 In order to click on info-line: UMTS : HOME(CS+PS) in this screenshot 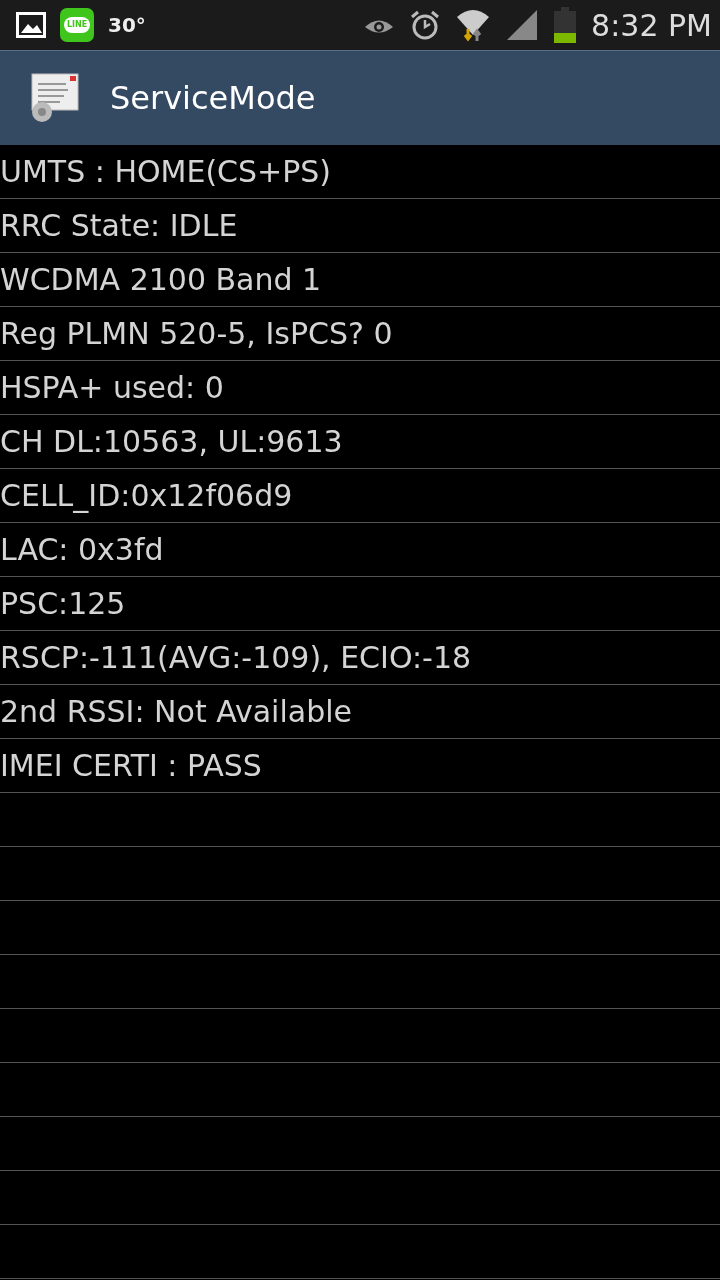, I will do `click(166, 171)`.